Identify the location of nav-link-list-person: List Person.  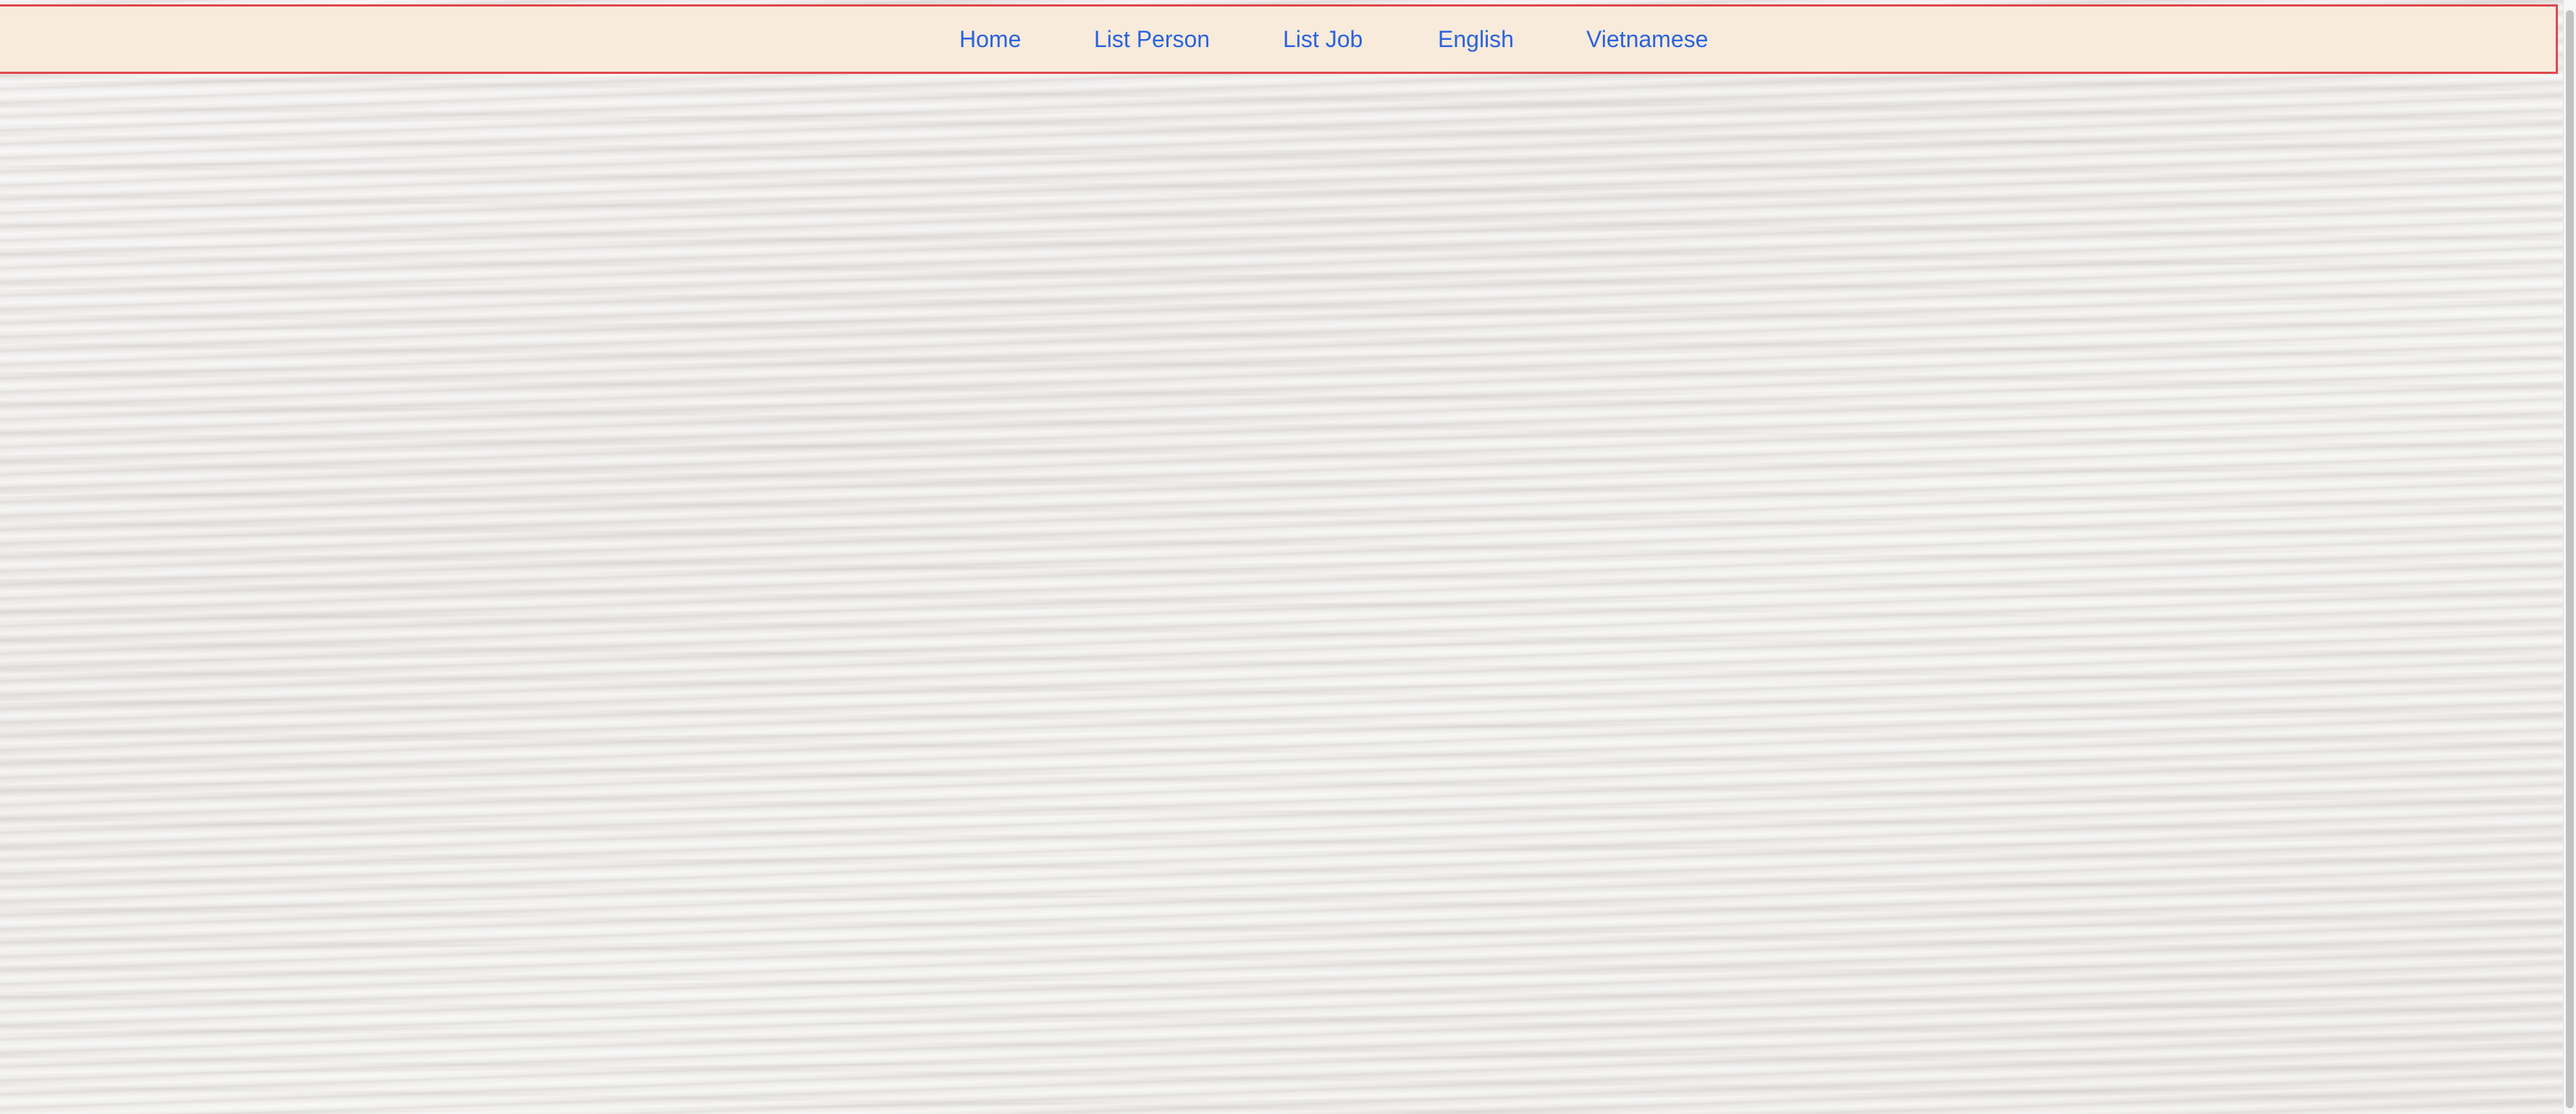
(1152, 39).